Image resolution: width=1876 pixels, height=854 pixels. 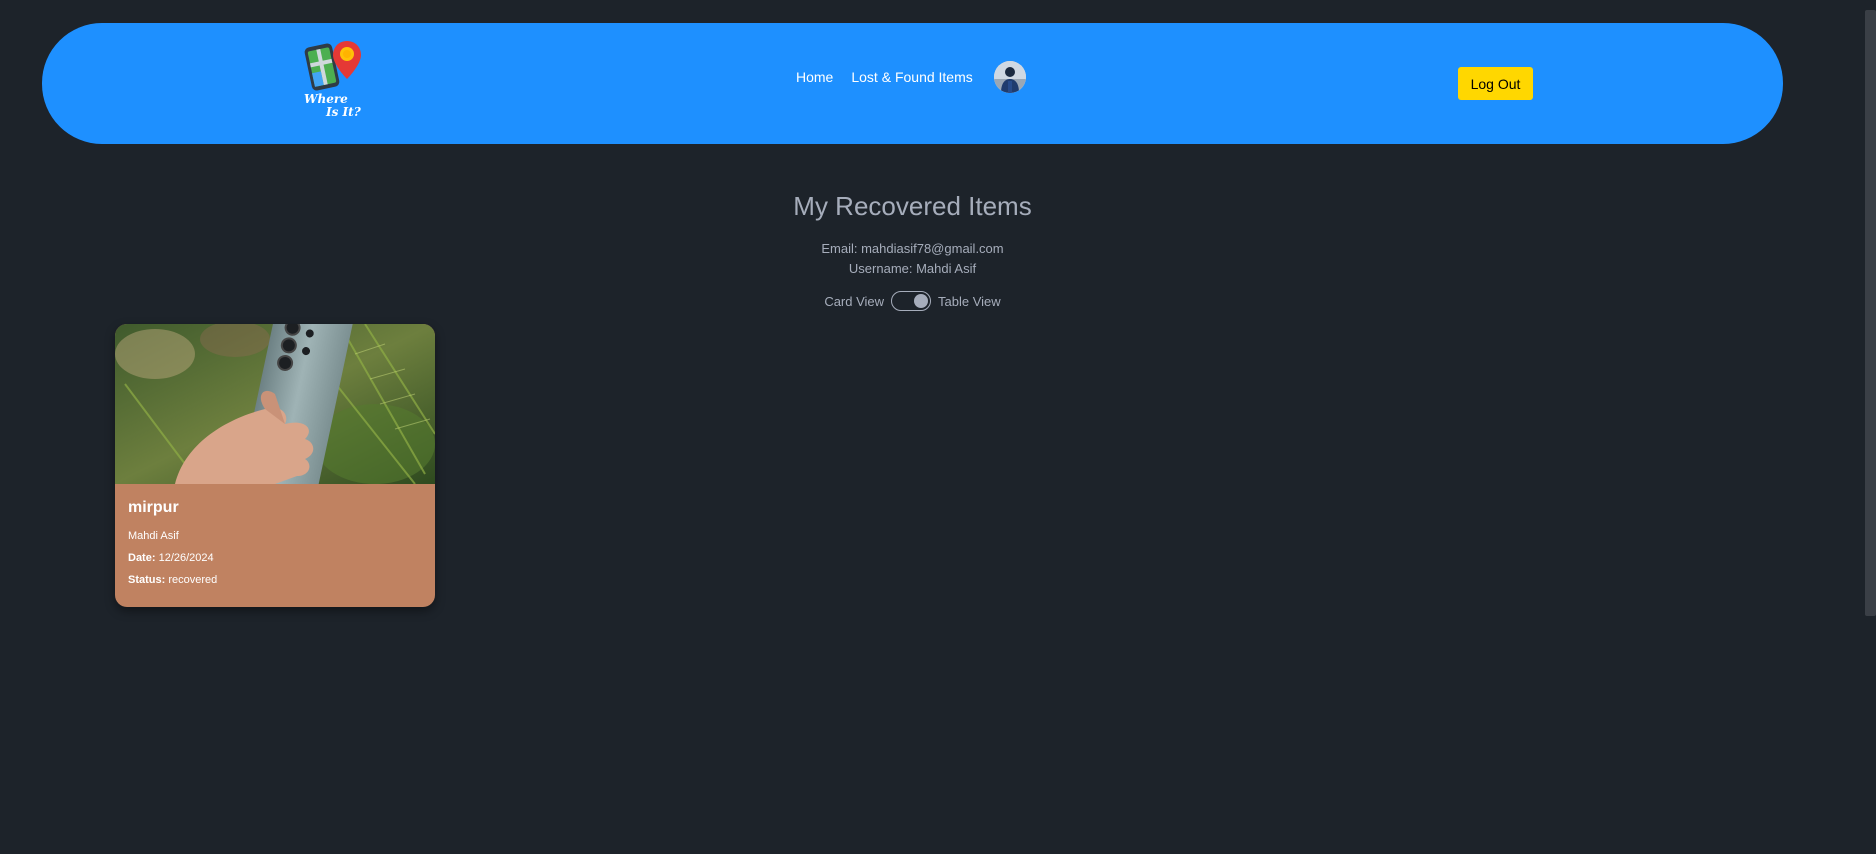 I want to click on view-toggle: Card View Table View, so click(x=912, y=301).